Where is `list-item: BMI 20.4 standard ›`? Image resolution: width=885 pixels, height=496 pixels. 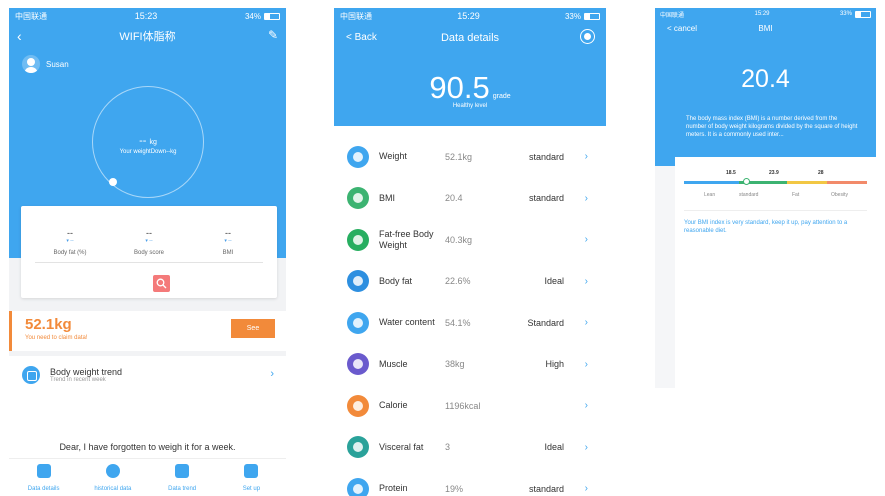
list-item: BMI 20.4 standard › is located at coordinates (470, 199).